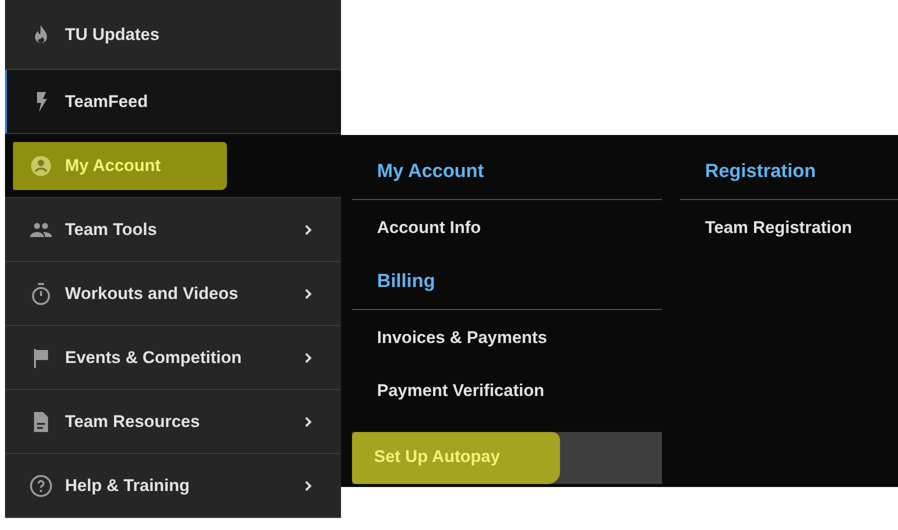 This screenshot has height=530, width=898. I want to click on help-icon, so click(41, 486).